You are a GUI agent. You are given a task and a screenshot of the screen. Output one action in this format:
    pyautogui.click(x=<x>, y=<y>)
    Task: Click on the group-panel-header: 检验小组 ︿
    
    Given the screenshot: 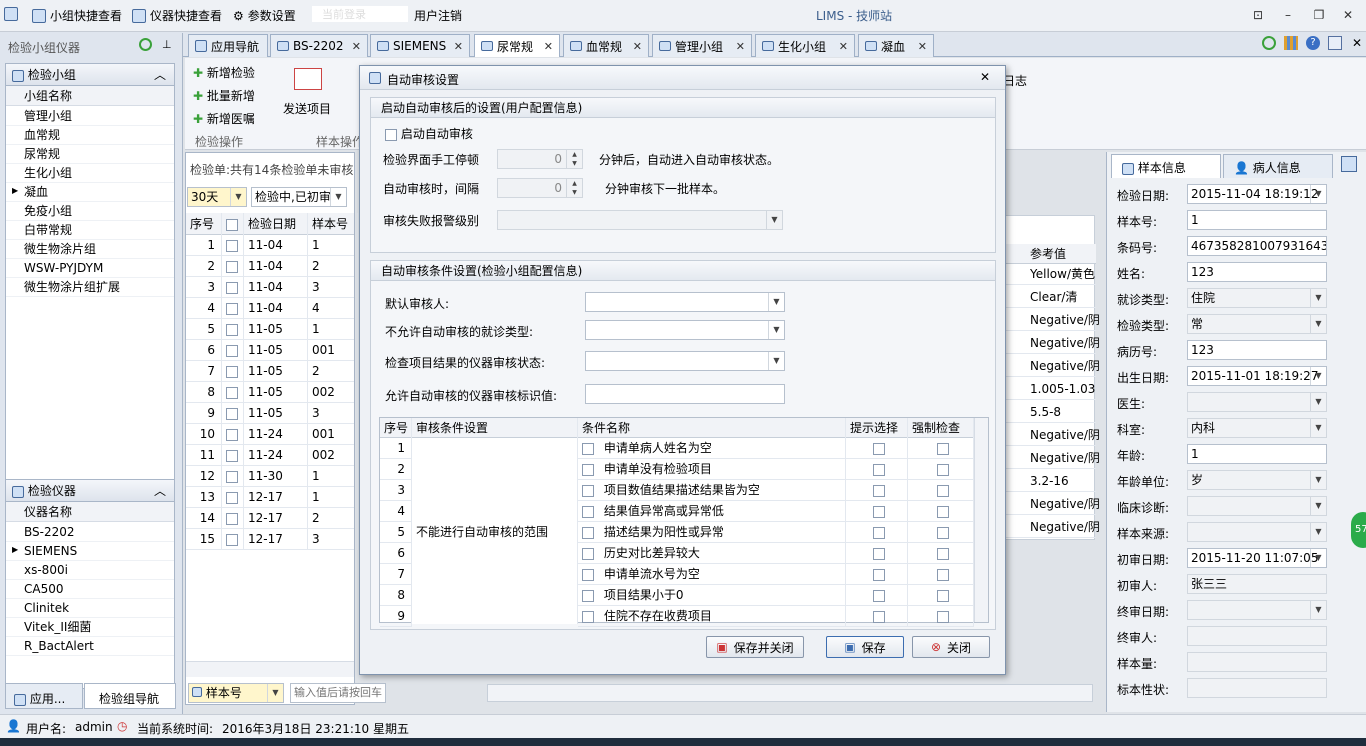 What is the action you would take?
    pyautogui.click(x=90, y=75)
    